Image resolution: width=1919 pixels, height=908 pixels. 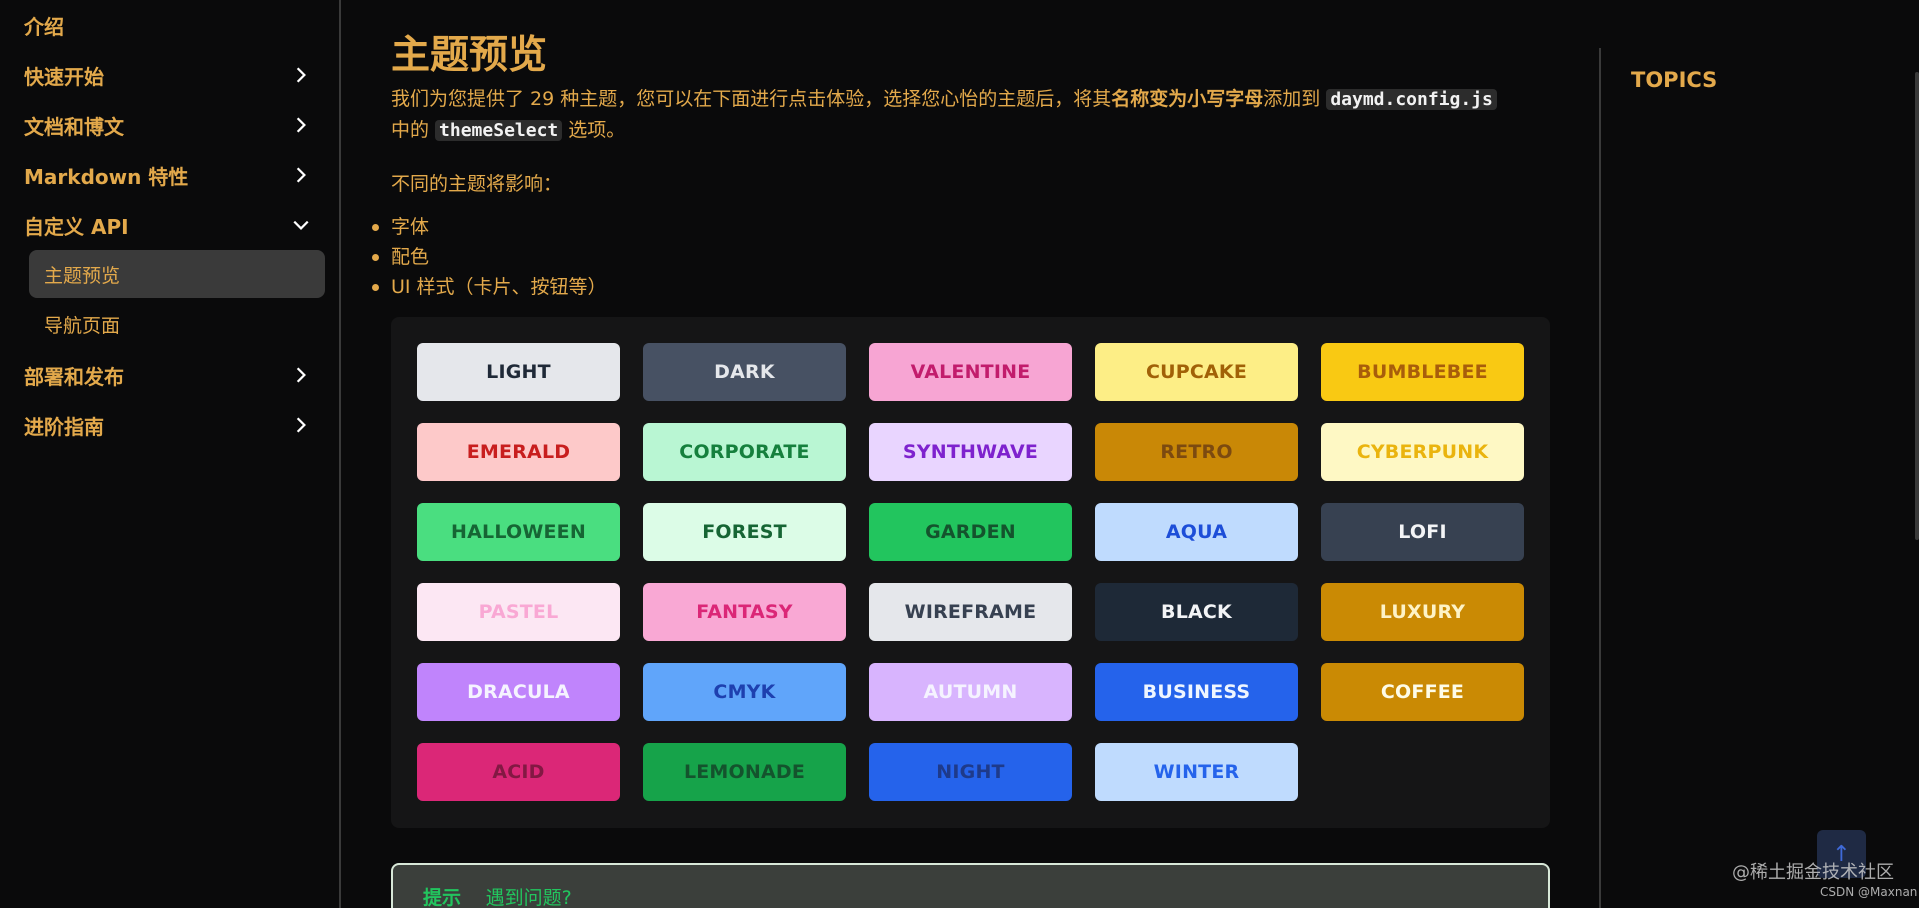 I want to click on sidebar-item-label: Markdown 特性, so click(x=106, y=176).